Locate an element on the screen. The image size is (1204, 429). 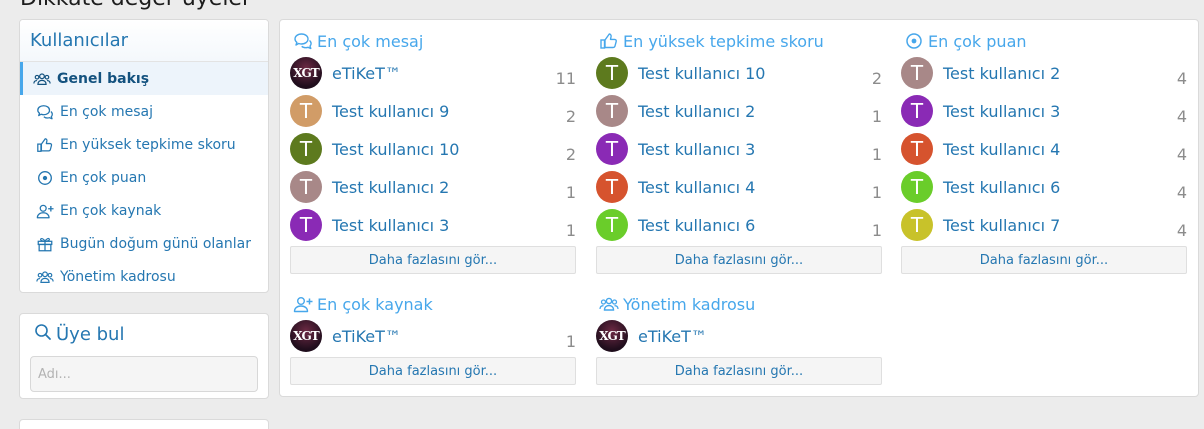
page-title: Dikkate değer üyeler is located at coordinates (135, 5).